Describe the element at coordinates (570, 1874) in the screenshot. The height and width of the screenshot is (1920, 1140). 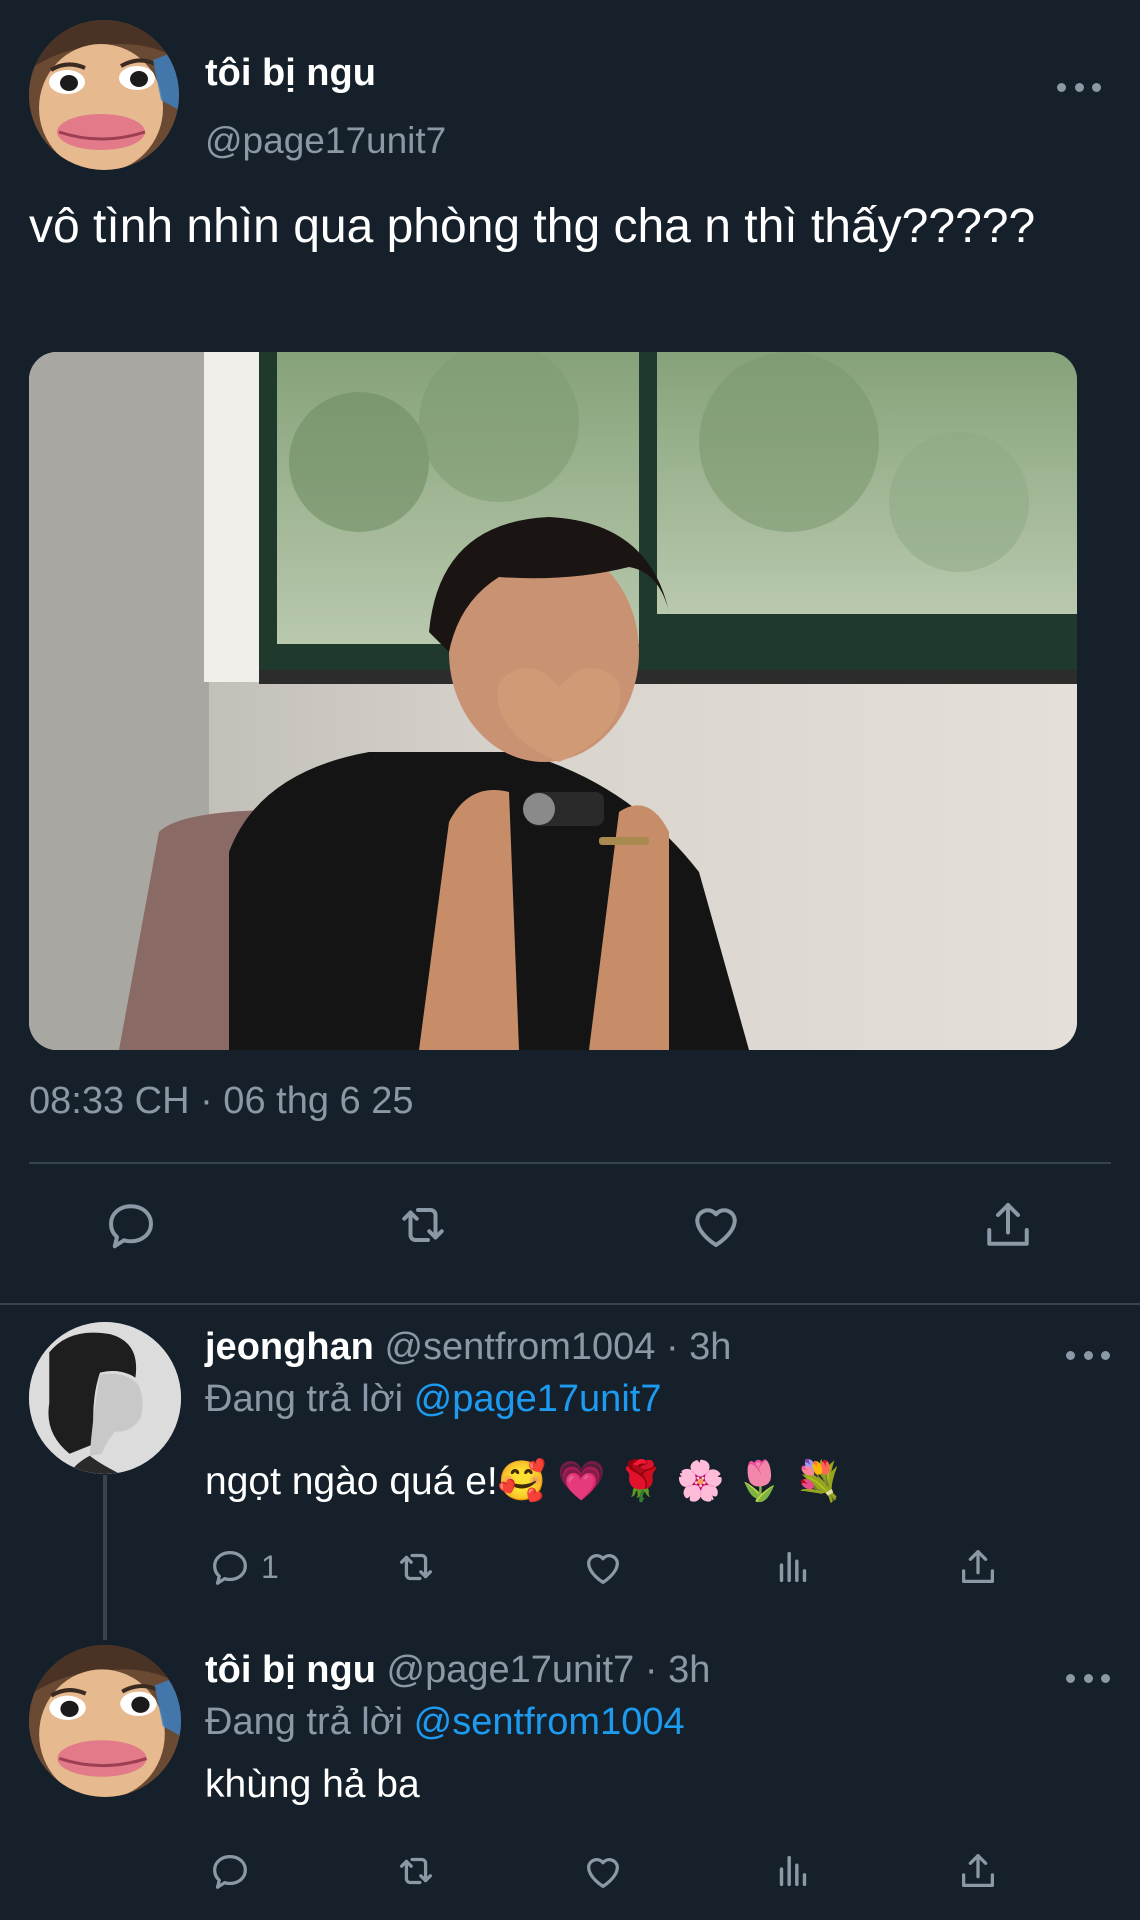
I see `reply-actions` at that location.